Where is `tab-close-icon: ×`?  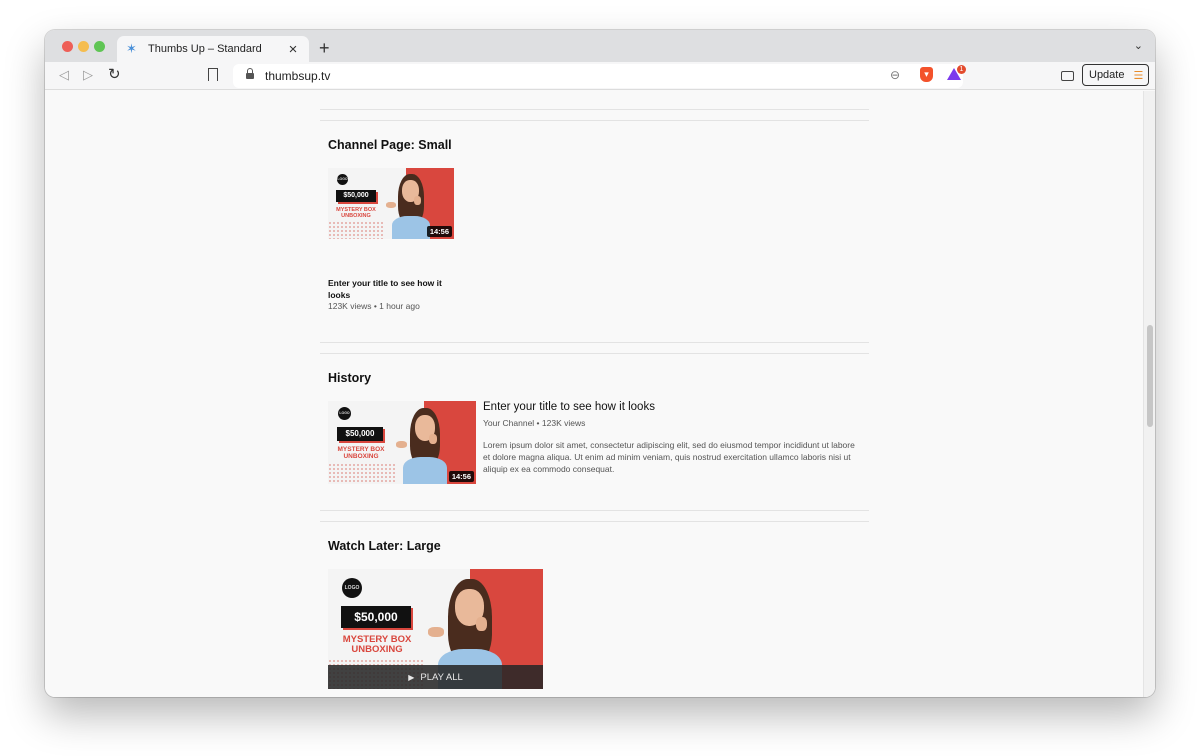 tab-close-icon: × is located at coordinates (293, 49).